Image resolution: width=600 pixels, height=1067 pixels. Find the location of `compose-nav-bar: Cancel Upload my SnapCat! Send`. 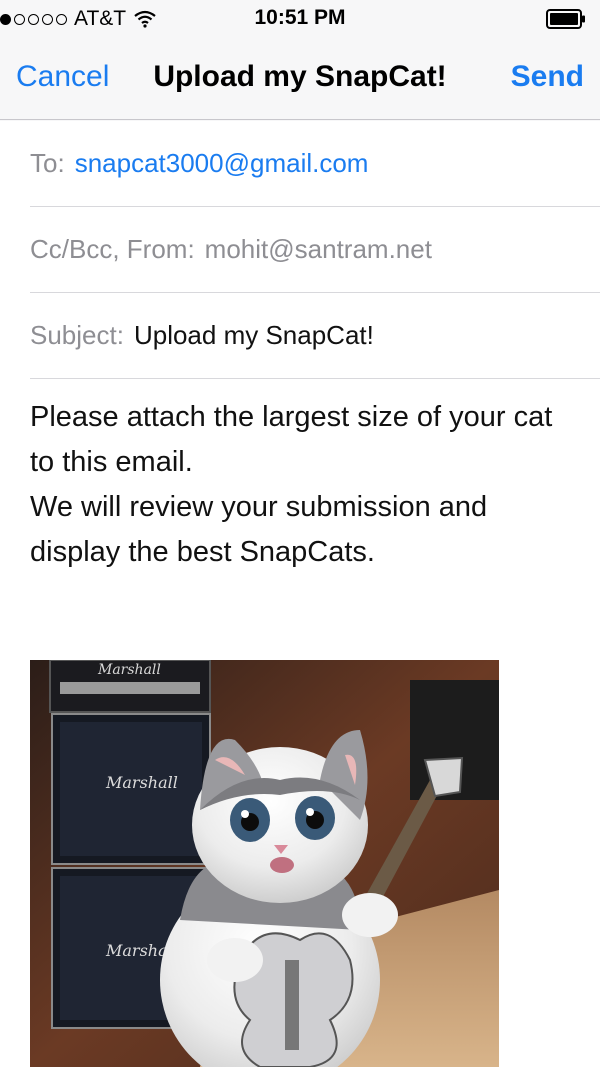

compose-nav-bar: Cancel Upload my SnapCat! Send is located at coordinates (300, 79).